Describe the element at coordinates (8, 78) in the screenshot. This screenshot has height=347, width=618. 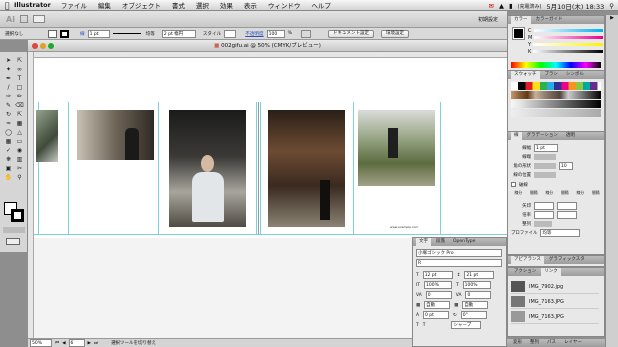
I see `pen-tool-icon: ✒` at that location.